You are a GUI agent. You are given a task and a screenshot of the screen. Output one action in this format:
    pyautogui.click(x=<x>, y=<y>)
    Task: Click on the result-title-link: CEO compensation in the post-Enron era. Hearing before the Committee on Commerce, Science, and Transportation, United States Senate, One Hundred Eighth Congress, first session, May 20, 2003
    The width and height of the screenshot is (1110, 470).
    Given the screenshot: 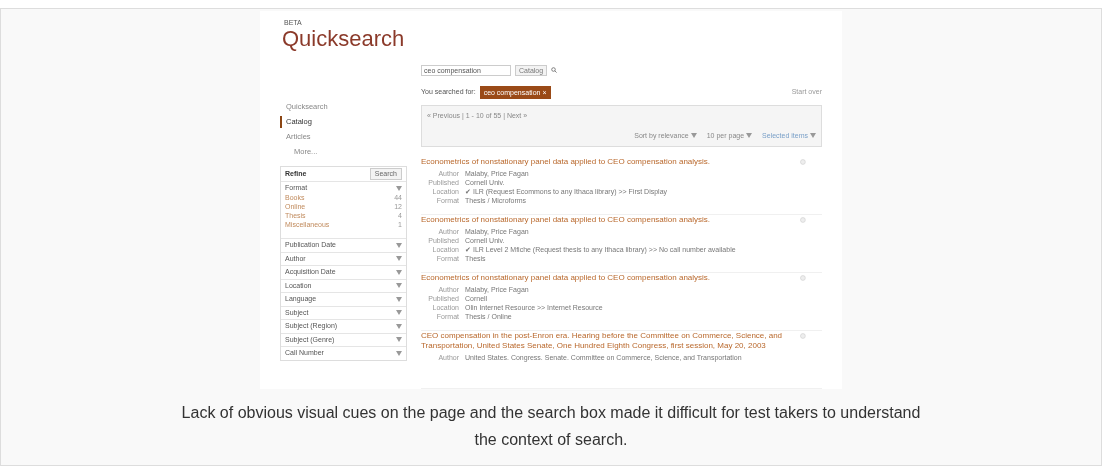 What is the action you would take?
    pyautogui.click(x=611, y=341)
    